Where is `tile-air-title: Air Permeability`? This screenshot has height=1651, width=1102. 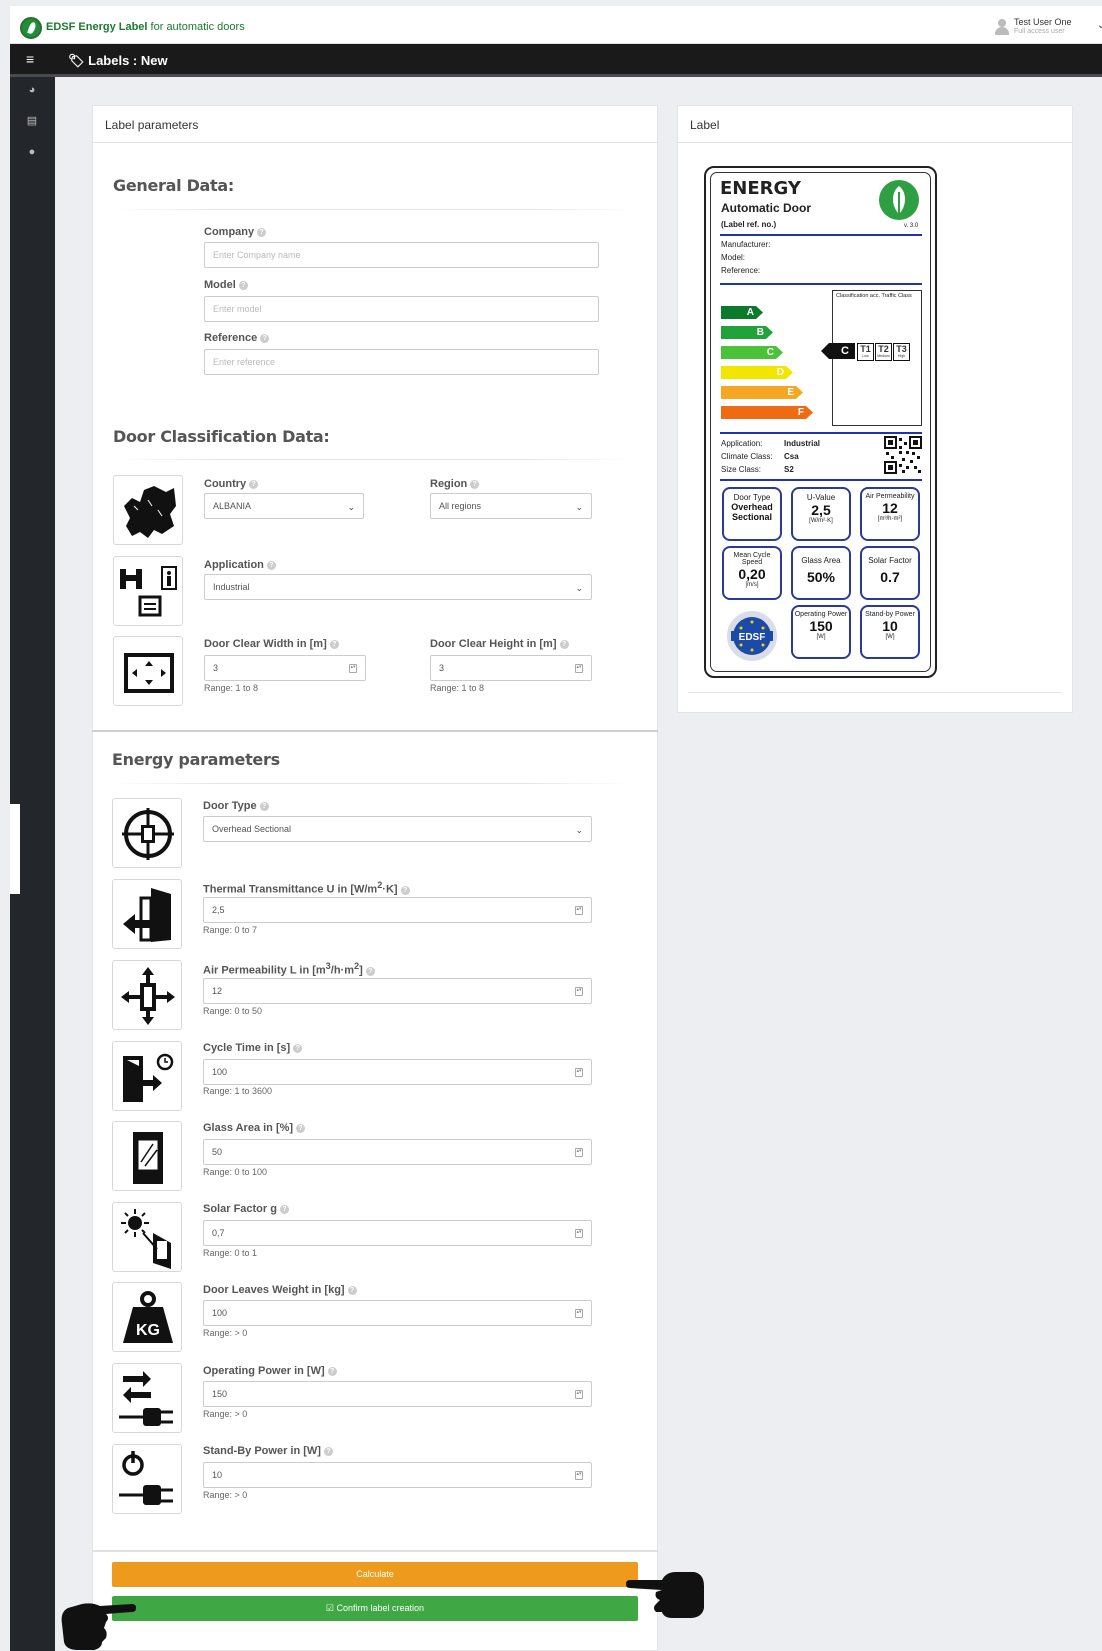
tile-air-title: Air Permeability is located at coordinates (890, 496).